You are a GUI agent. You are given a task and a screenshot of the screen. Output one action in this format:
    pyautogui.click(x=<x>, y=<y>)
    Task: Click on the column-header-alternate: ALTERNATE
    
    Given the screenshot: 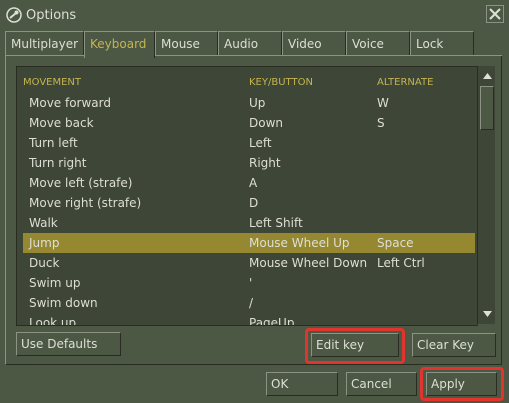 What is the action you would take?
    pyautogui.click(x=405, y=82)
    